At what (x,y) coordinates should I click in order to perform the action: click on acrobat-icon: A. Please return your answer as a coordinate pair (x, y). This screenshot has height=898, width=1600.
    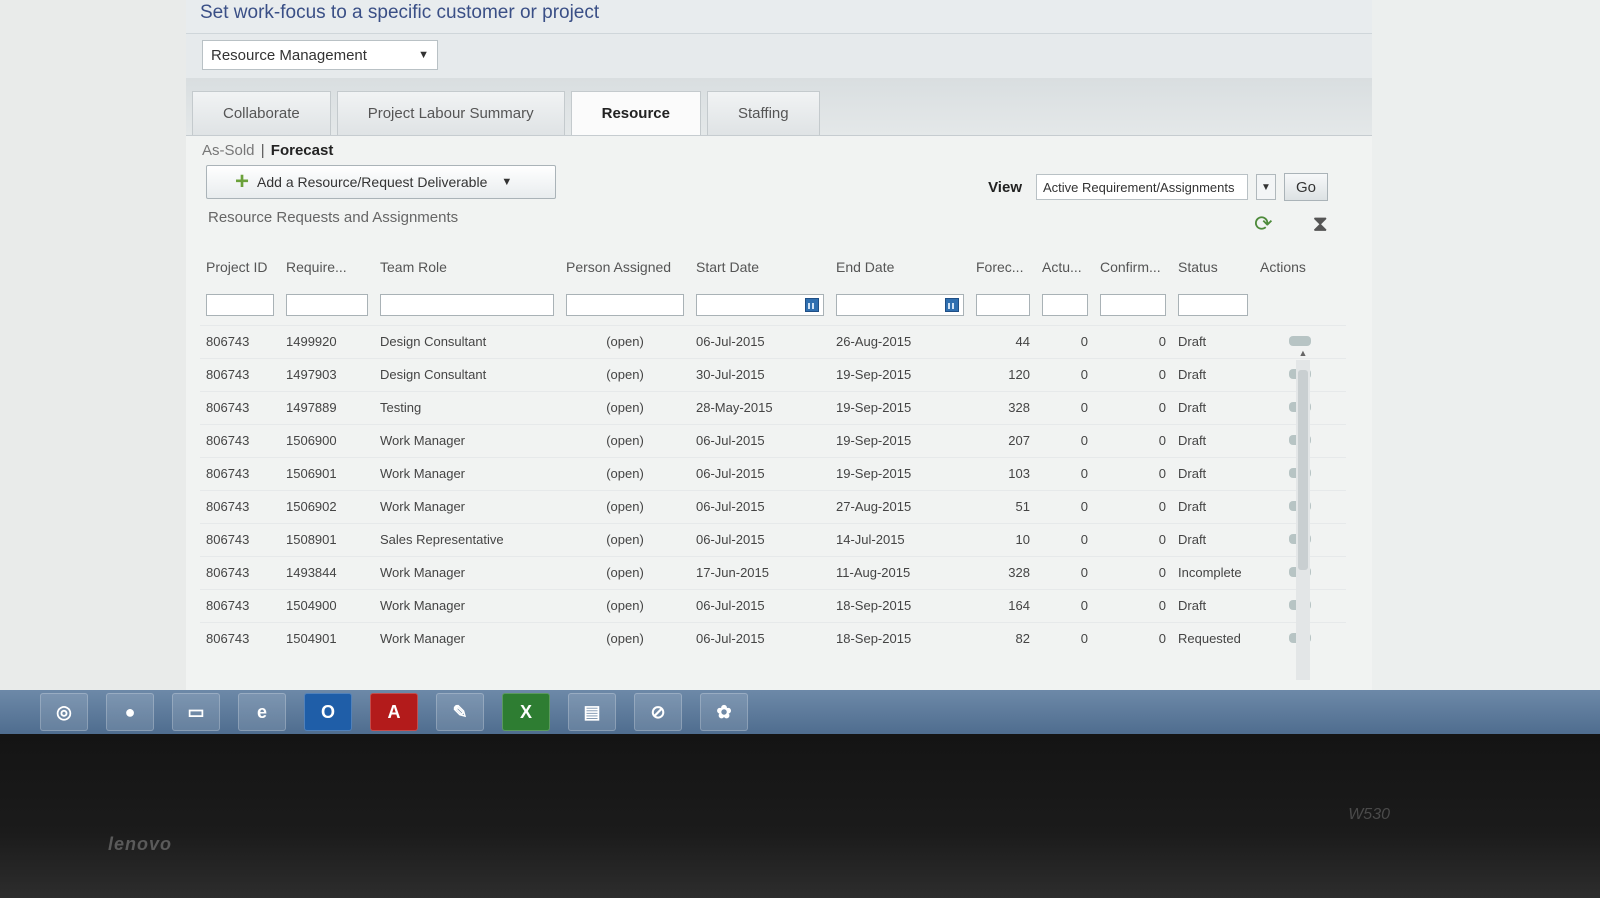
    Looking at the image, I should click on (394, 712).